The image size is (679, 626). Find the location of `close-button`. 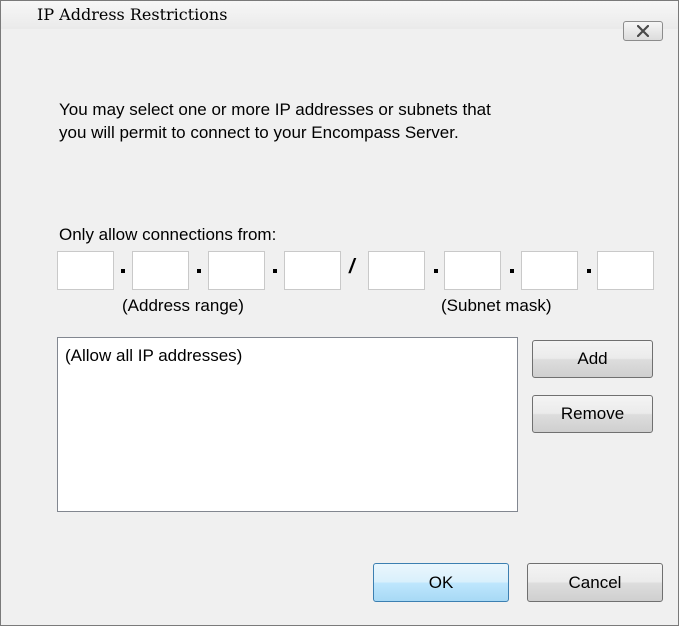

close-button is located at coordinates (643, 31).